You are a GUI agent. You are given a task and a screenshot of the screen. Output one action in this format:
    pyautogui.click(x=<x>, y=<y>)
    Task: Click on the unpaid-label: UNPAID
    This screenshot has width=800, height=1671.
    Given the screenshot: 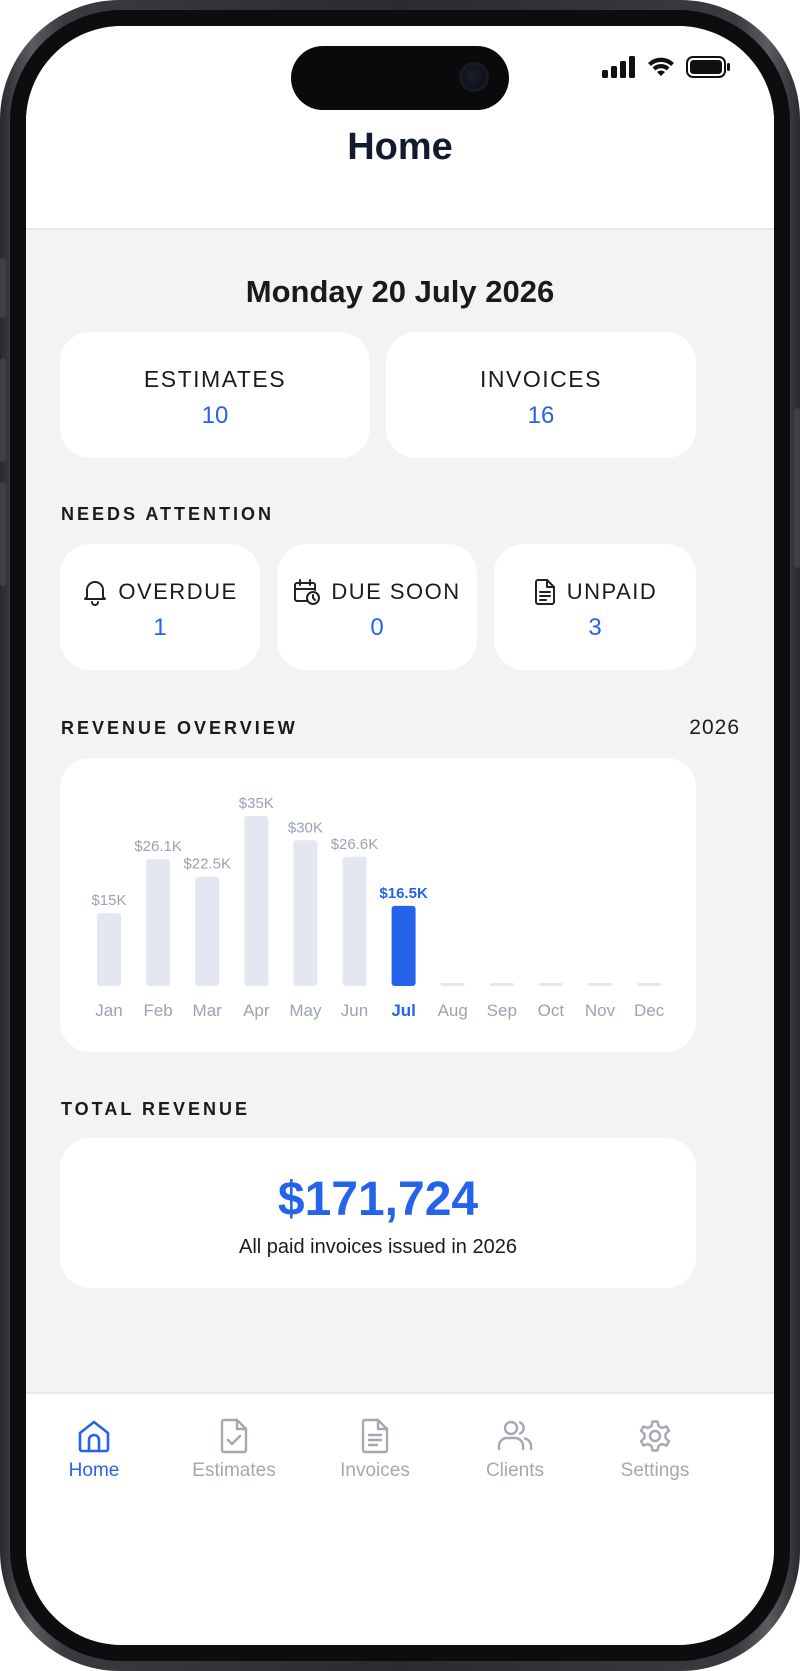 What is the action you would take?
    pyautogui.click(x=612, y=591)
    